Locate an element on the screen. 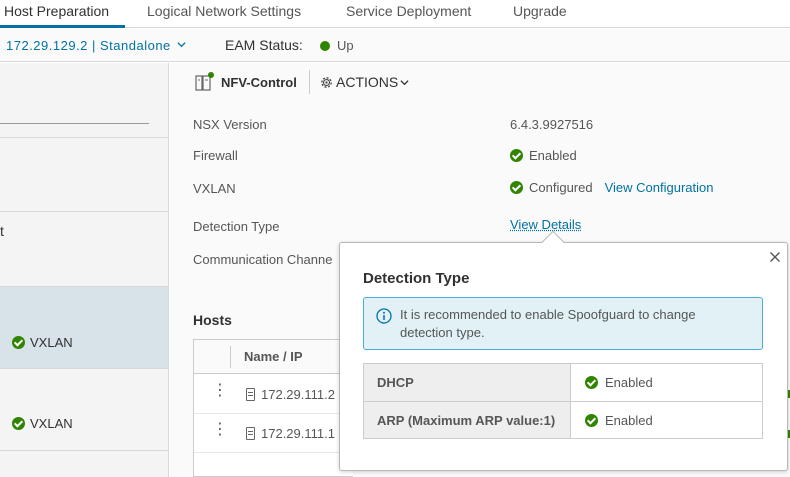 The height and width of the screenshot is (477, 790). host-ip-cell: 172.29.111.1 is located at coordinates (290, 433).